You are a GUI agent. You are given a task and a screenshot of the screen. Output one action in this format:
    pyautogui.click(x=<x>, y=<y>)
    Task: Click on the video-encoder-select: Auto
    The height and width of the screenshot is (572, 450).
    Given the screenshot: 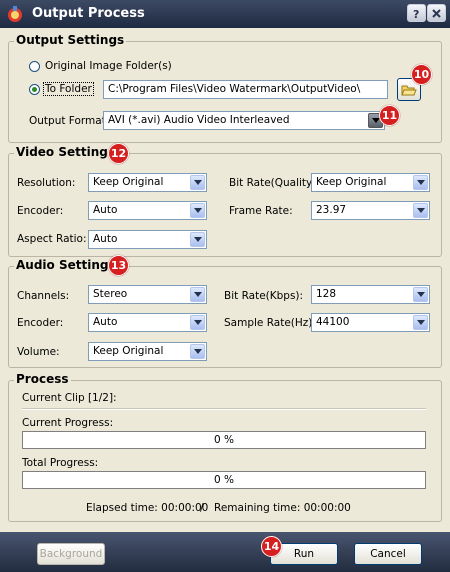 What is the action you would take?
    pyautogui.click(x=147, y=210)
    